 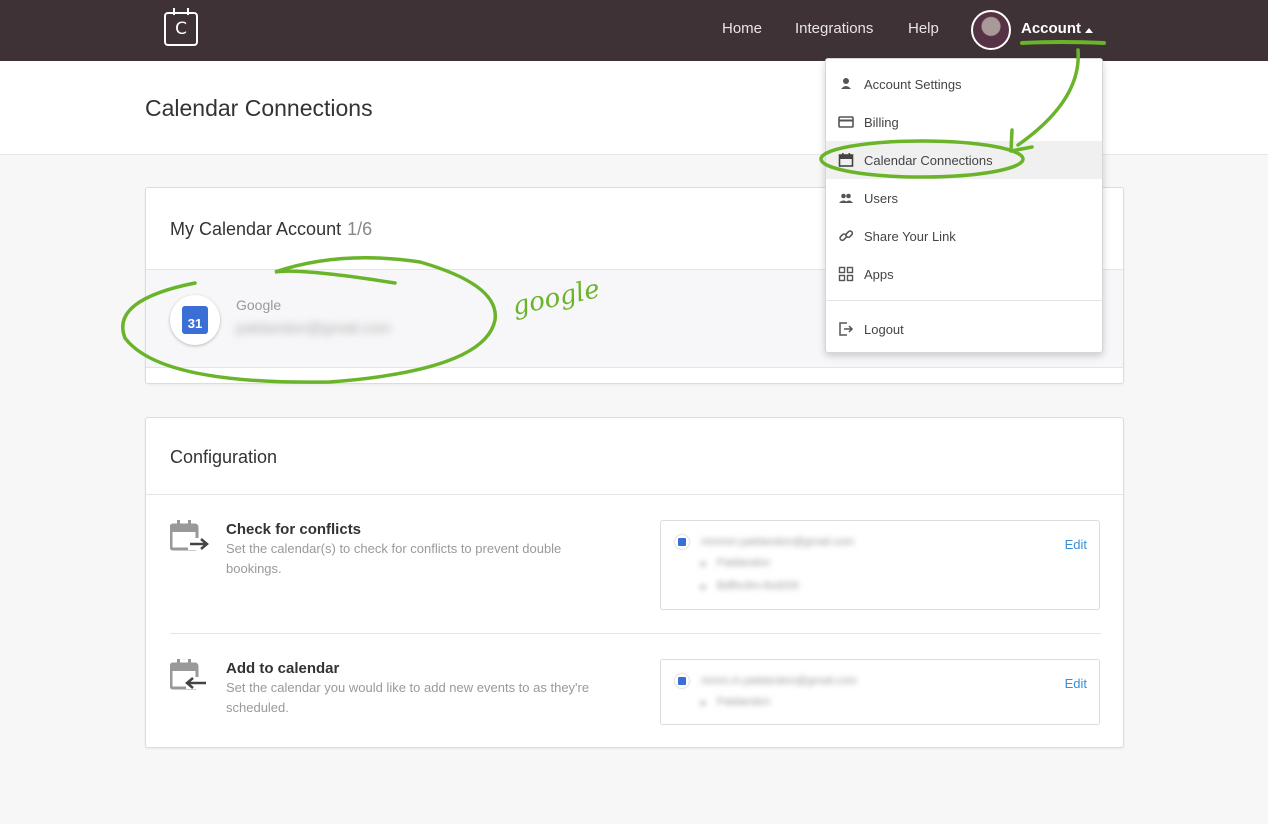 What do you see at coordinates (779, 681) in the screenshot?
I see `add-account-email: mmm.m.patdandon@gmail.com` at bounding box center [779, 681].